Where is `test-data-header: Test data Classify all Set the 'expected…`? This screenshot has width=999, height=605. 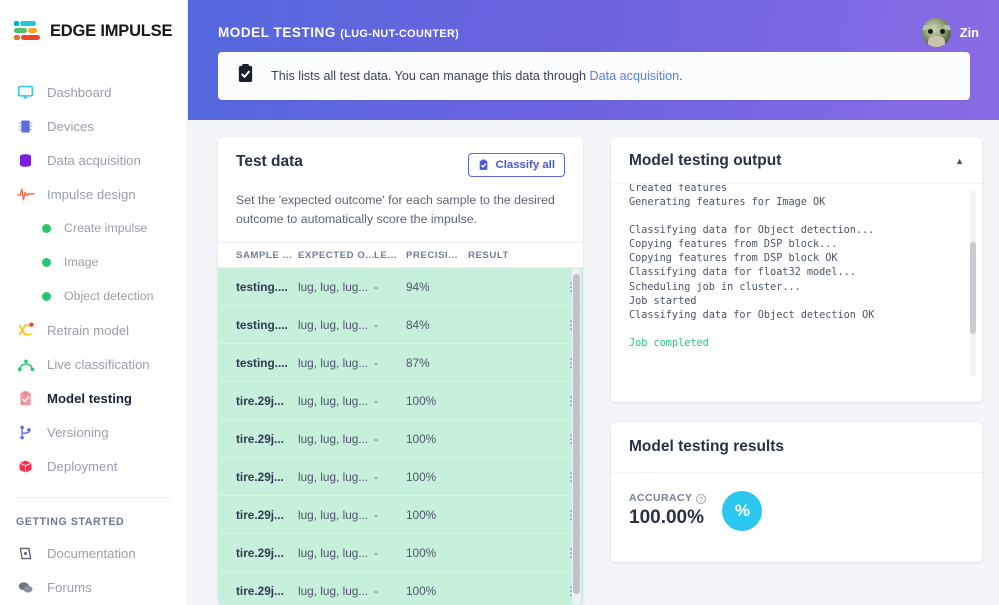 test-data-header: Test data Classify all Set the 'expected… is located at coordinates (400, 182).